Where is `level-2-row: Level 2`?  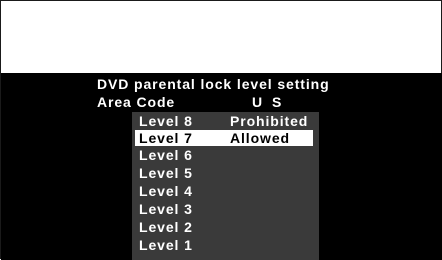 level-2-row: Level 2 is located at coordinates (225, 227).